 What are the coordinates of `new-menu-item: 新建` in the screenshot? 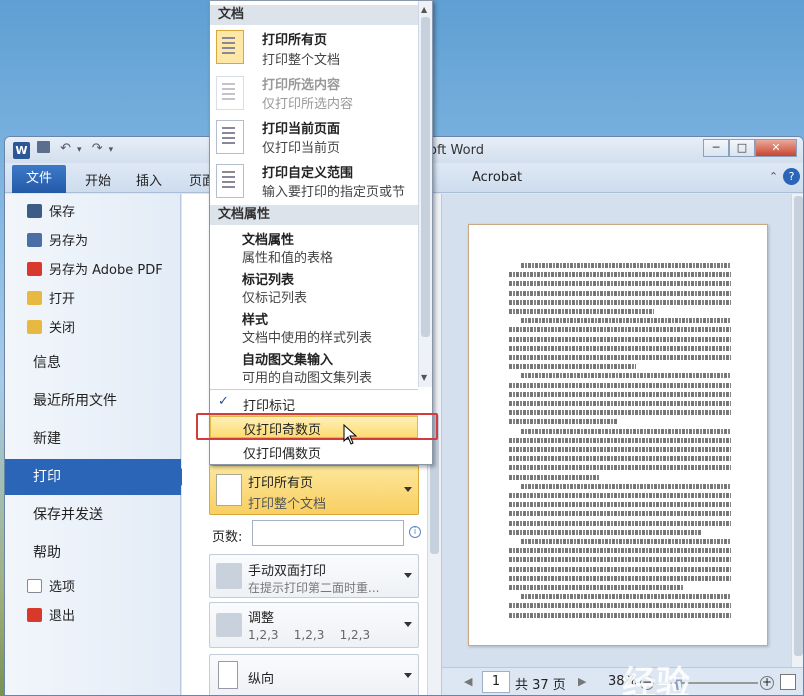 It's located at (93, 439).